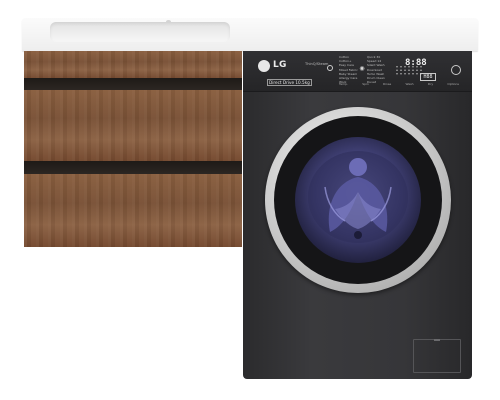 Image resolution: width=500 pixels, height=400 pixels. I want to click on drum-icon, so click(358, 197).